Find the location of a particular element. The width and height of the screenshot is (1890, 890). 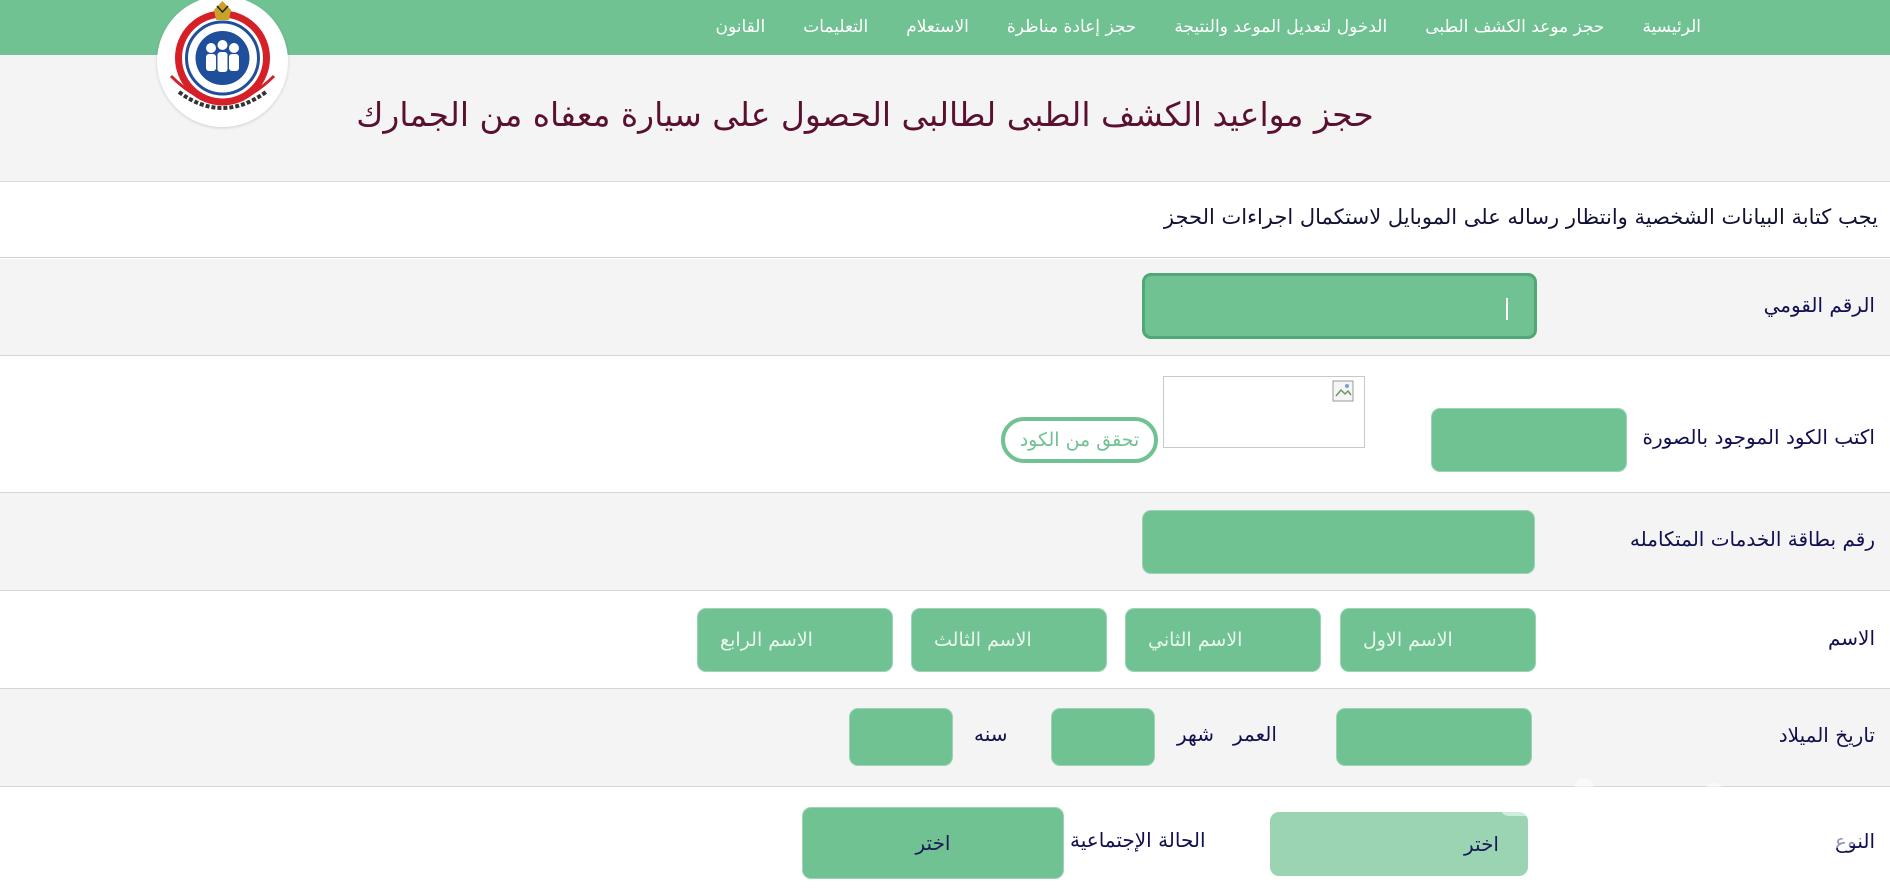

second-name-input: الاسم الثاني is located at coordinates (1223, 640).